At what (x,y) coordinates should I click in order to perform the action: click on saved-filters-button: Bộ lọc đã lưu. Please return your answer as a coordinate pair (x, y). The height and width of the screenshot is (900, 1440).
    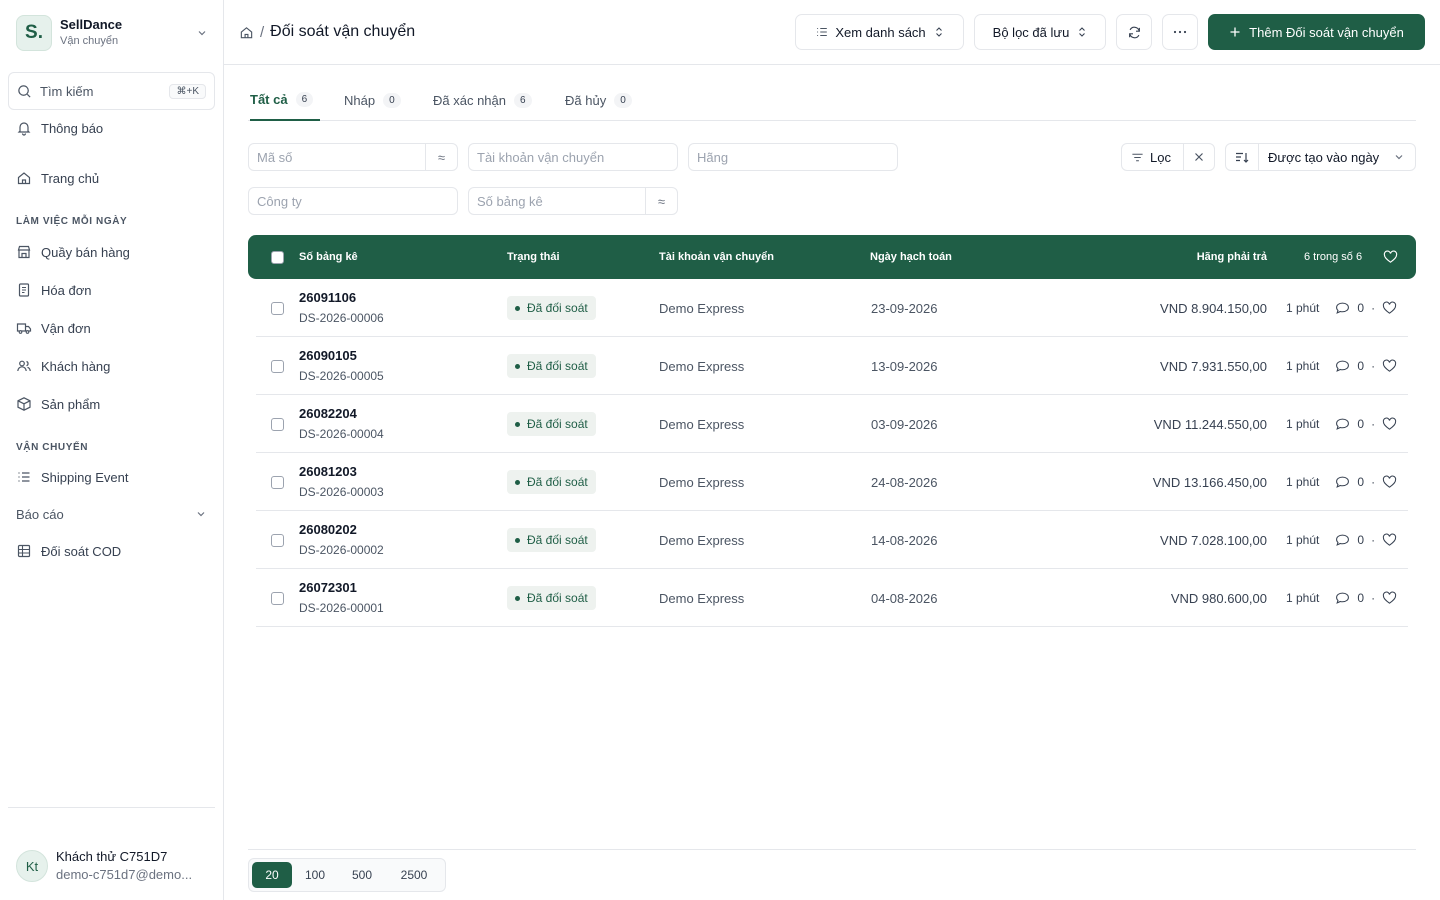
    Looking at the image, I should click on (1040, 32).